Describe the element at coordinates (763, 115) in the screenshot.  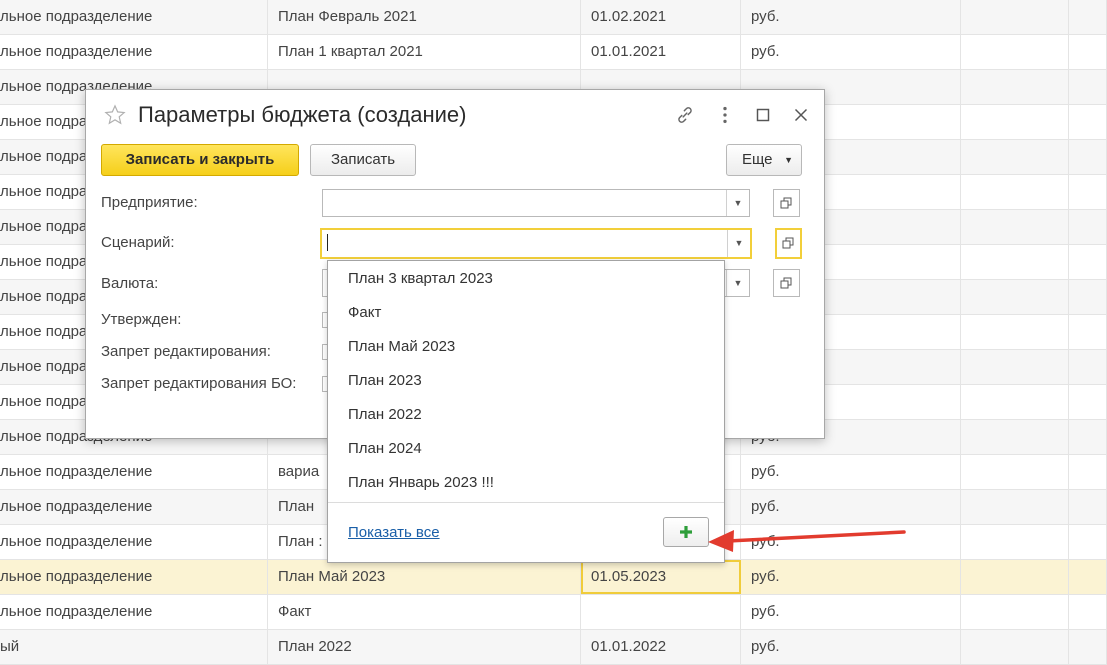
I see `maximize-icon` at that location.